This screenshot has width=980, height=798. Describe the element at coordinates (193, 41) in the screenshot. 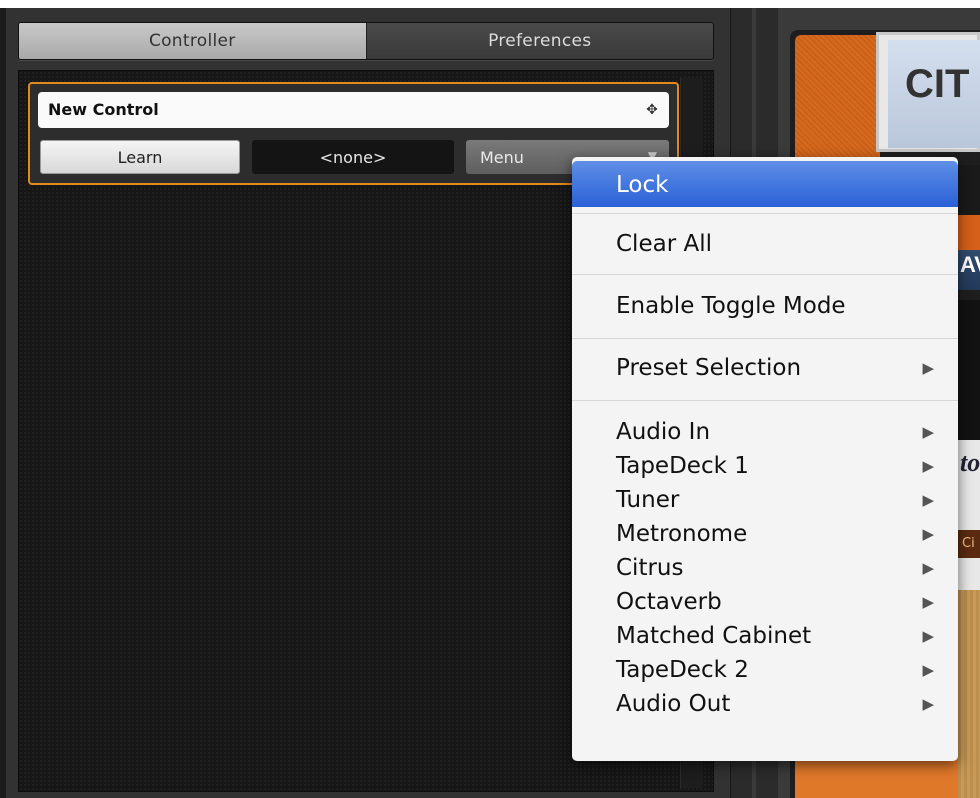

I see `tab-controller: Controller` at that location.